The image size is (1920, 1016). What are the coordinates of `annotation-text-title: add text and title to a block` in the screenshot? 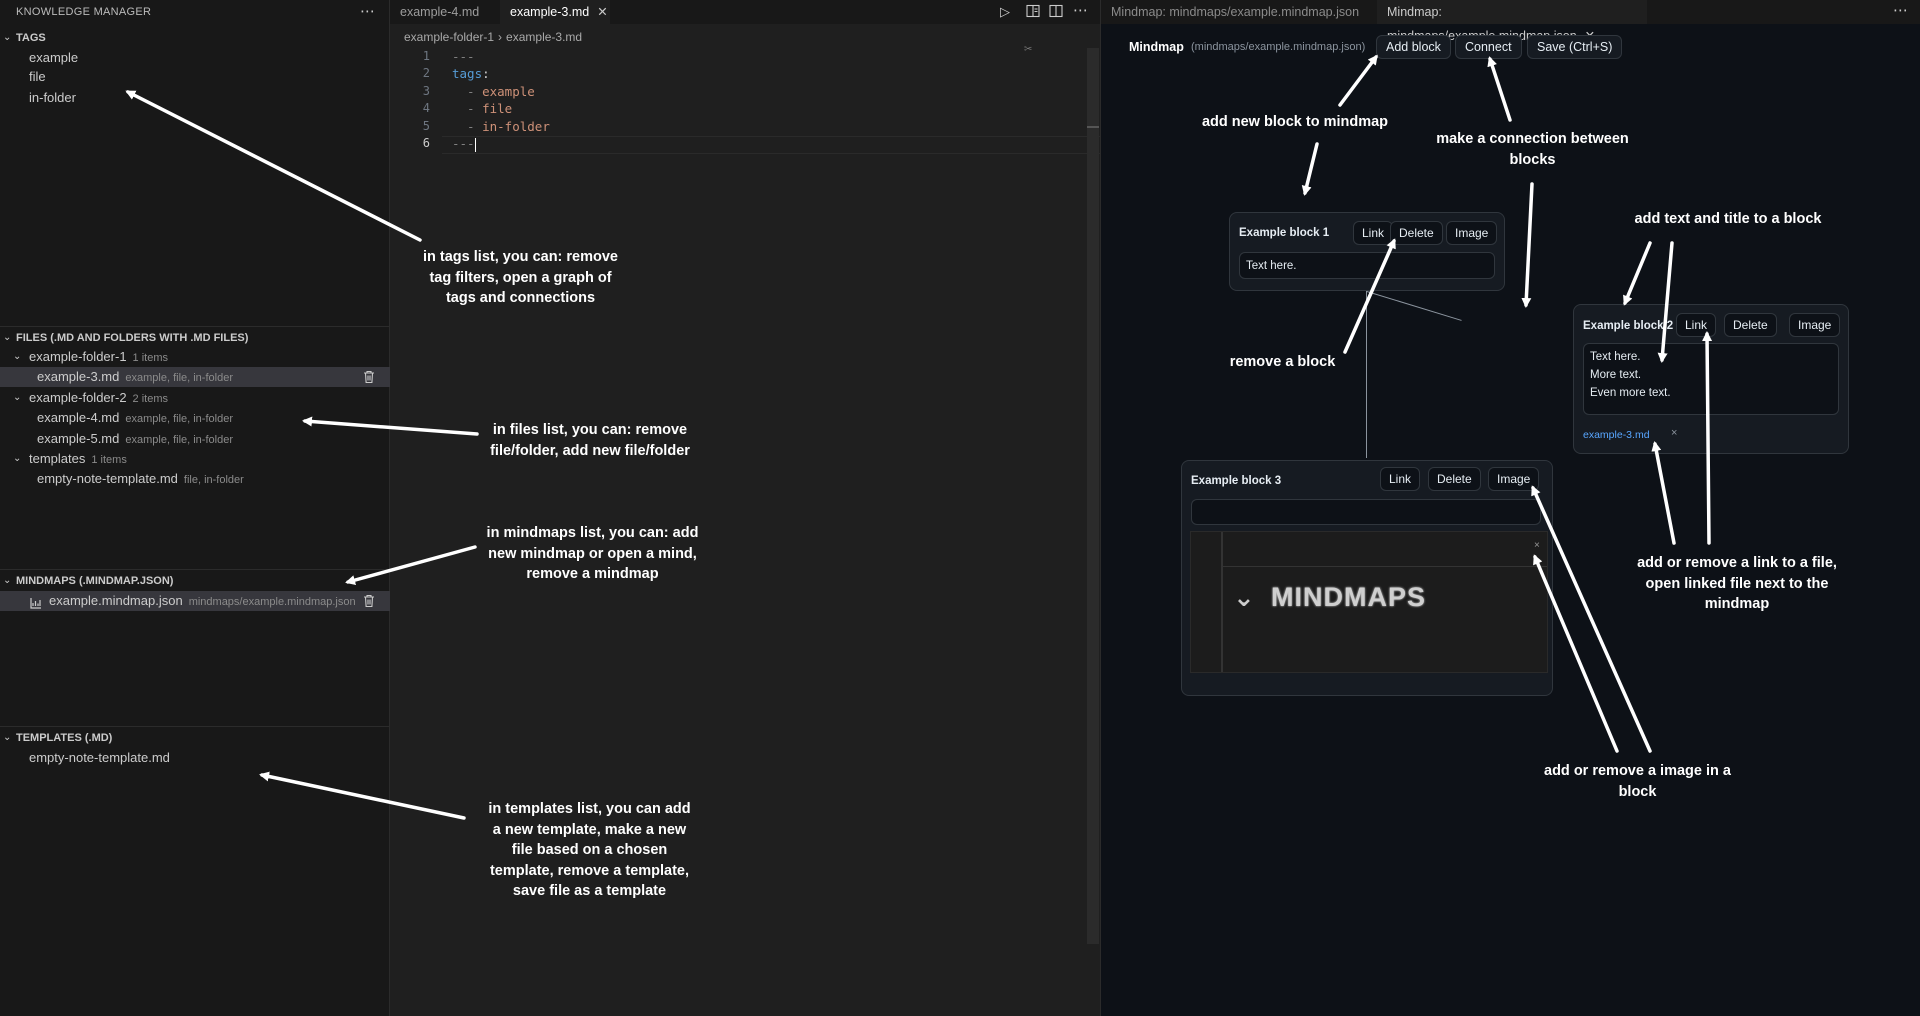 It's located at (1728, 219).